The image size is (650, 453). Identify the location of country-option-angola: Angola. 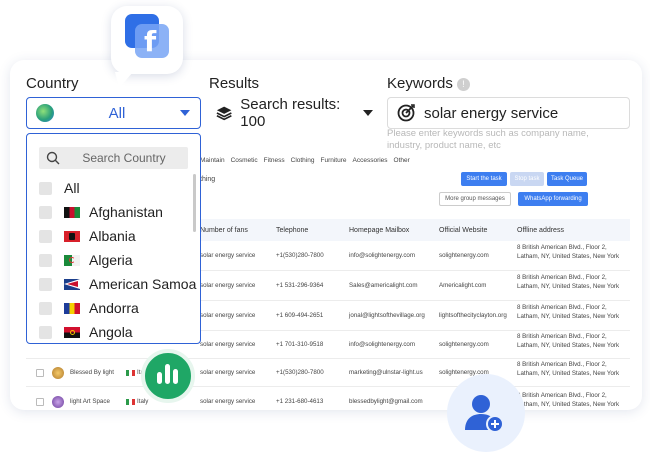
(86, 332).